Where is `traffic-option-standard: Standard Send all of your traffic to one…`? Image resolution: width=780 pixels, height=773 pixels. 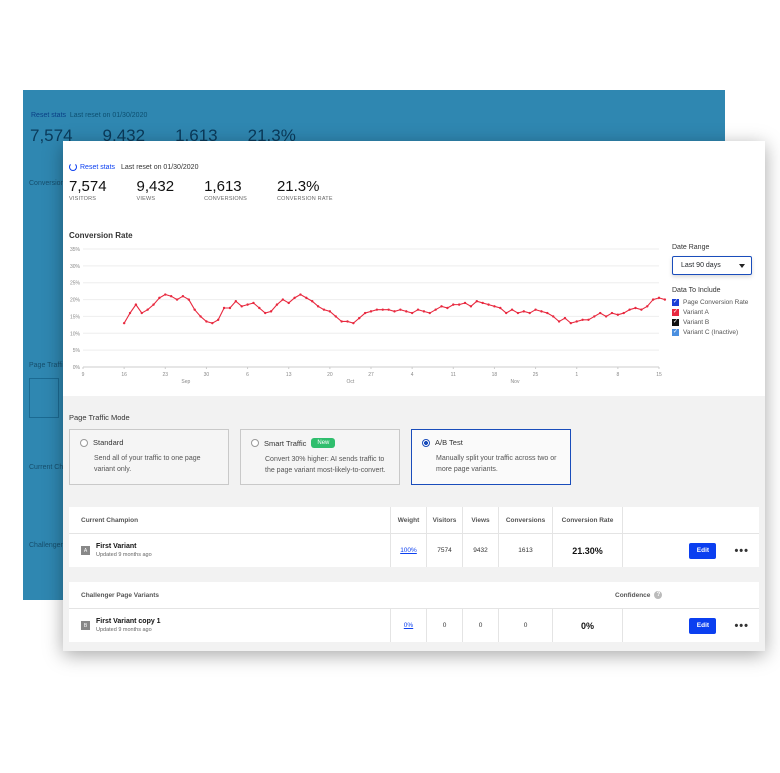 traffic-option-standard: Standard Send all of your traffic to one… is located at coordinates (149, 457).